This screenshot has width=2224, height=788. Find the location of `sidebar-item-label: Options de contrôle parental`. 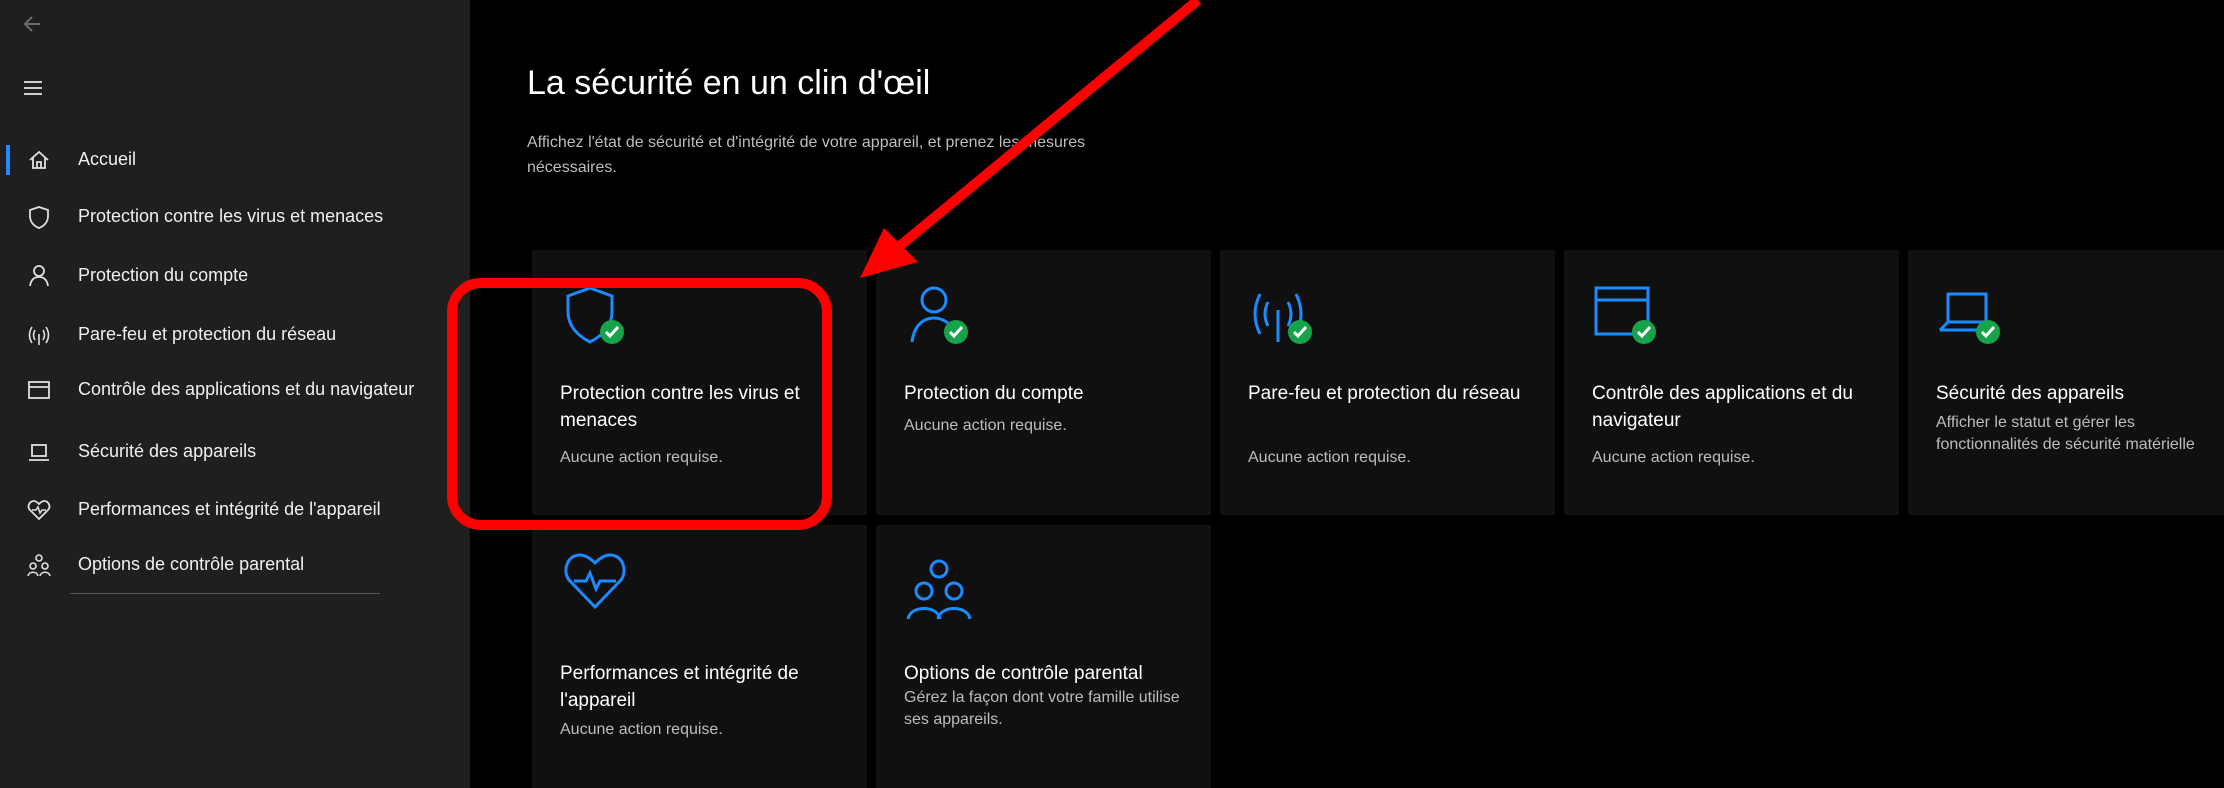

sidebar-item-label: Options de contrôle parental is located at coordinates (191, 564).